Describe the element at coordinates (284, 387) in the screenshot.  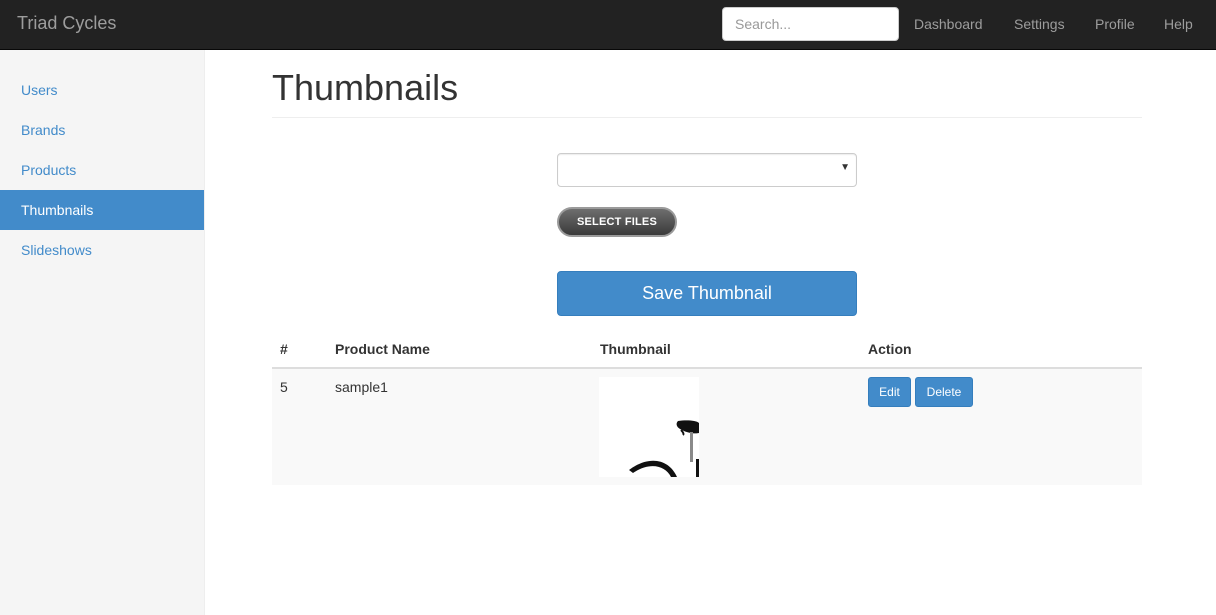
I see `row-id: 5` at that location.